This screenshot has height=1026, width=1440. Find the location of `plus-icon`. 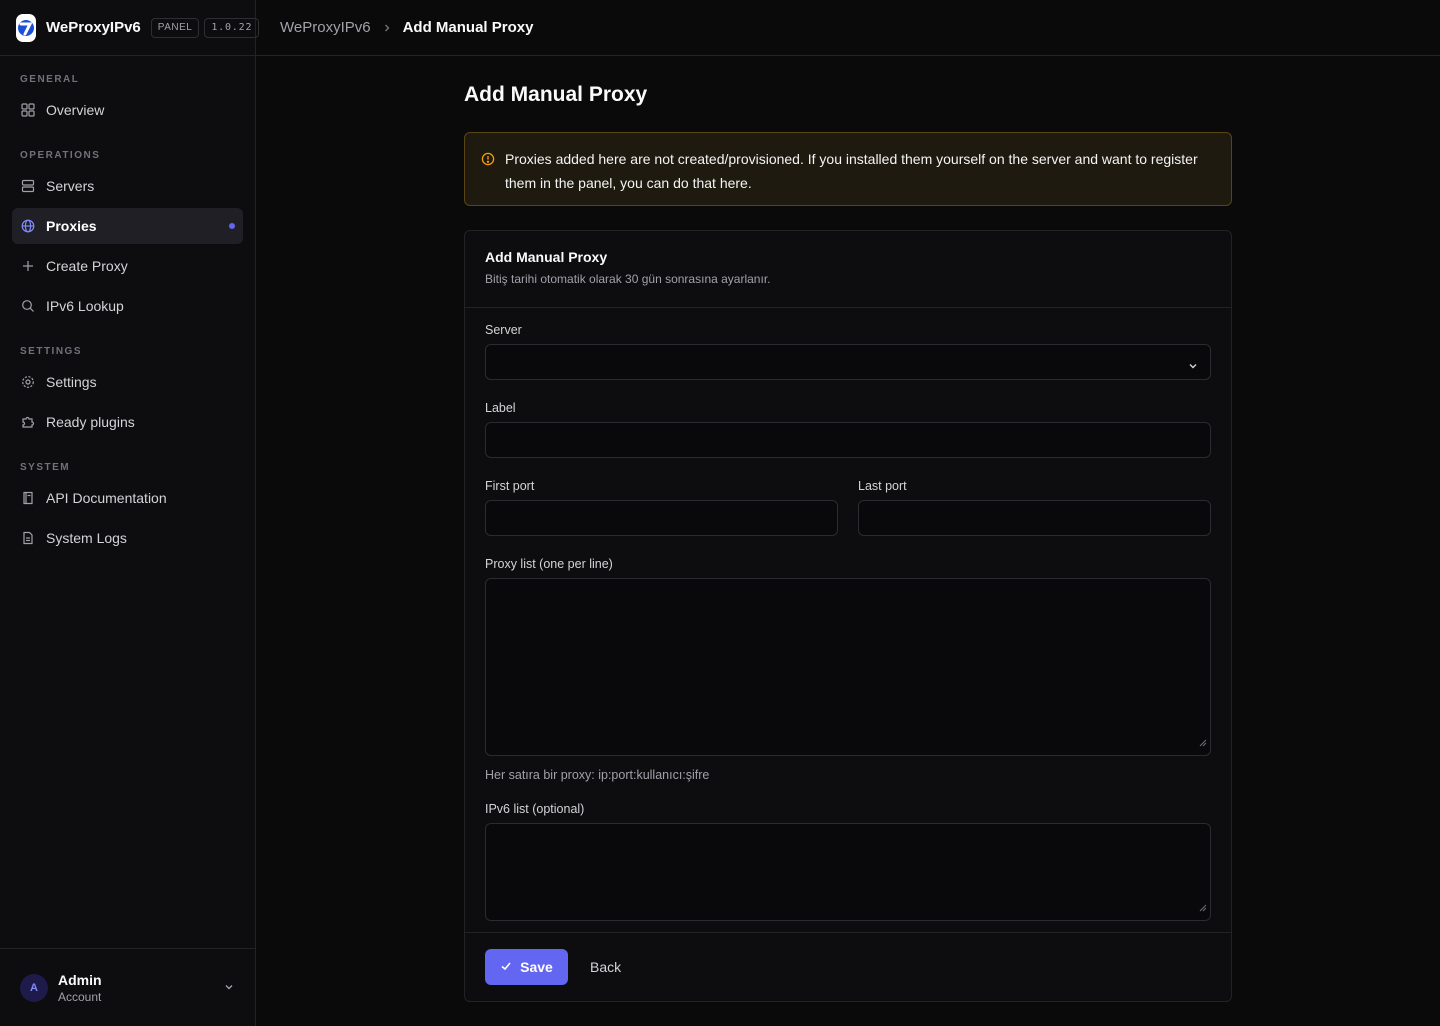

plus-icon is located at coordinates (28, 266).